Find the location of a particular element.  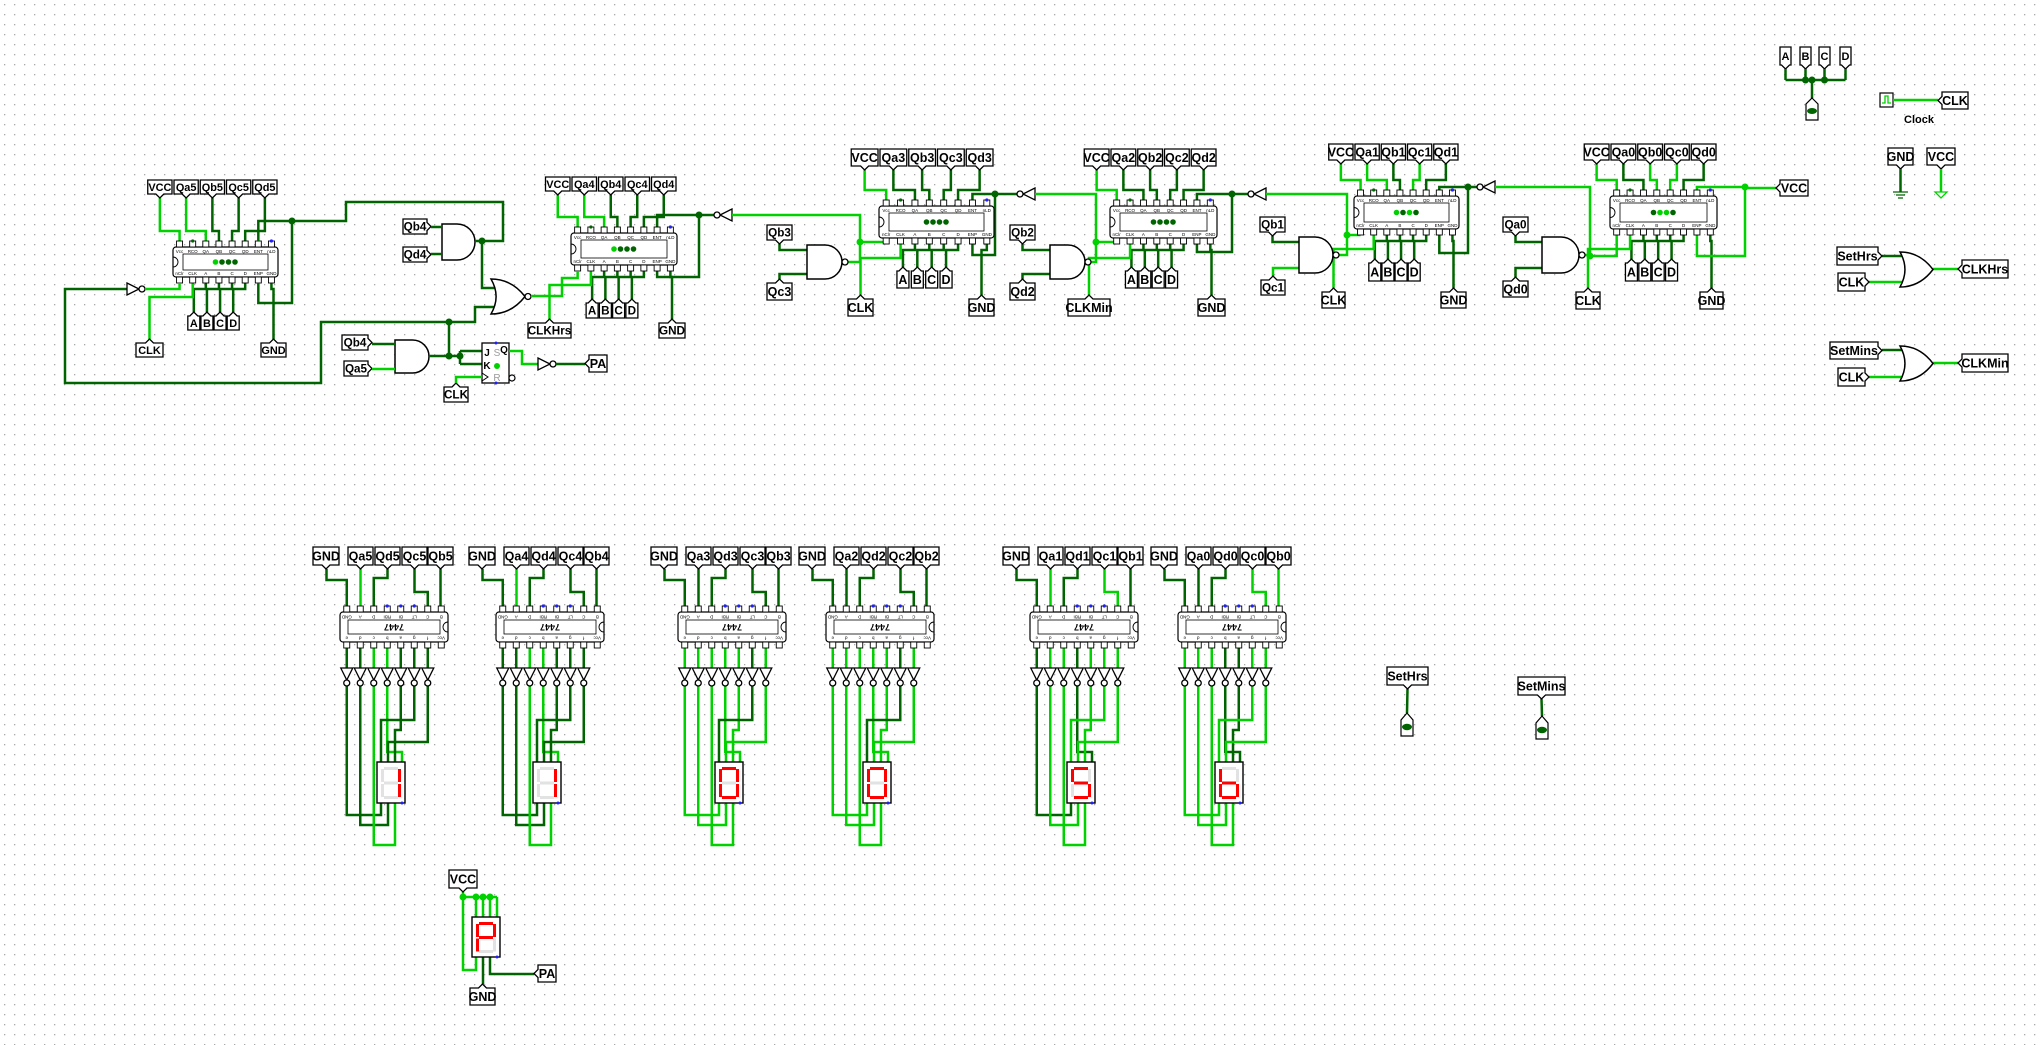

pm-output-tunnel-text: PA is located at coordinates (598, 364).